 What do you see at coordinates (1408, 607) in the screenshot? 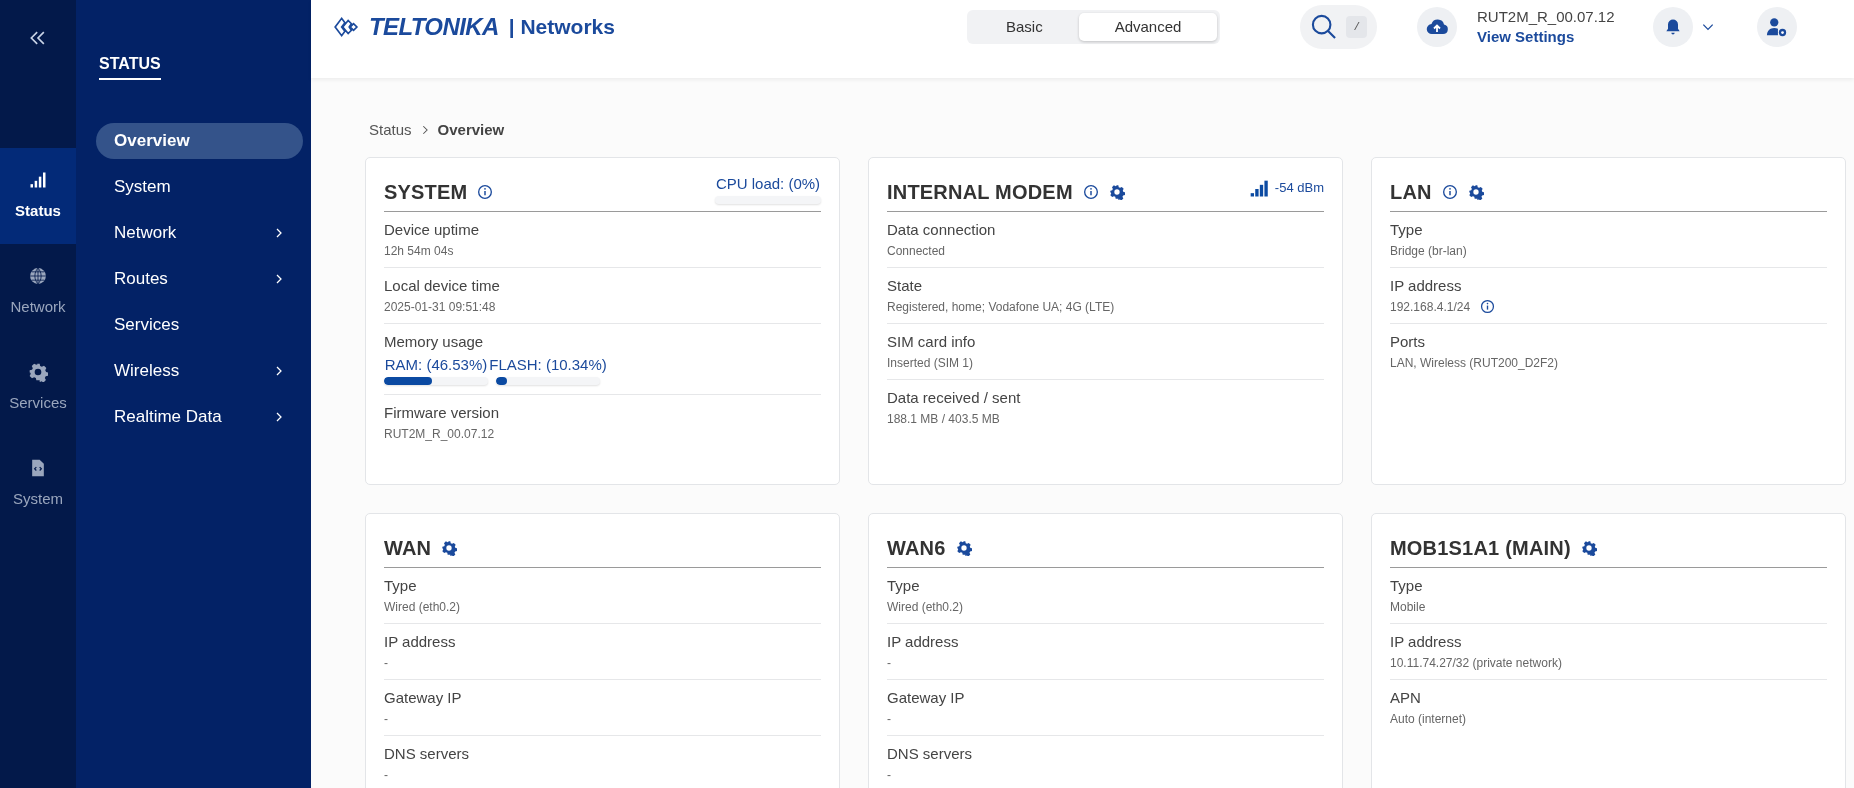
I see `field-value: Mobile` at bounding box center [1408, 607].